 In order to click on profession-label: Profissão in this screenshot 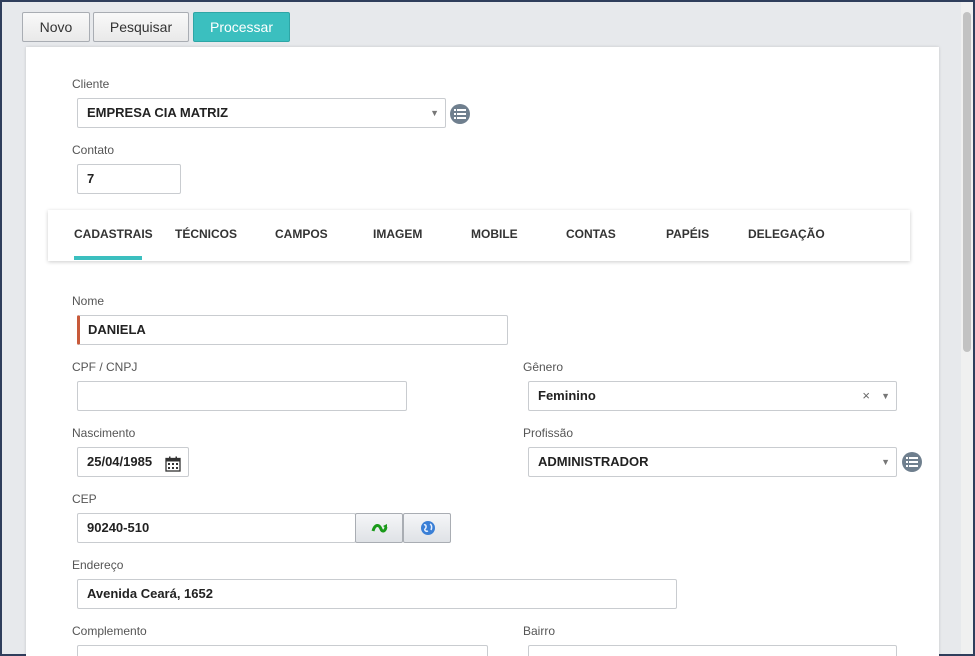, I will do `click(548, 433)`.